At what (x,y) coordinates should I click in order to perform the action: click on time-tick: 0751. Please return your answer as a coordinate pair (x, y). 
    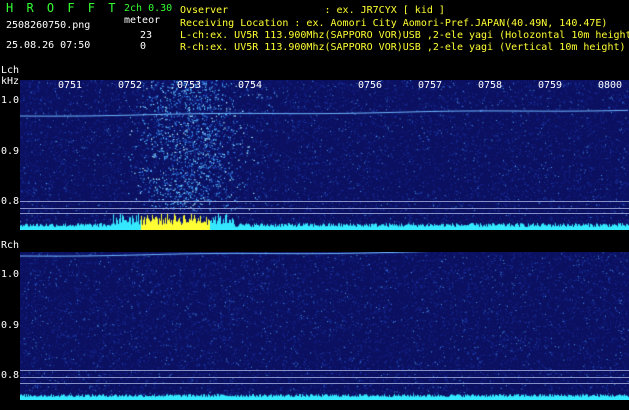
    Looking at the image, I should click on (70, 85).